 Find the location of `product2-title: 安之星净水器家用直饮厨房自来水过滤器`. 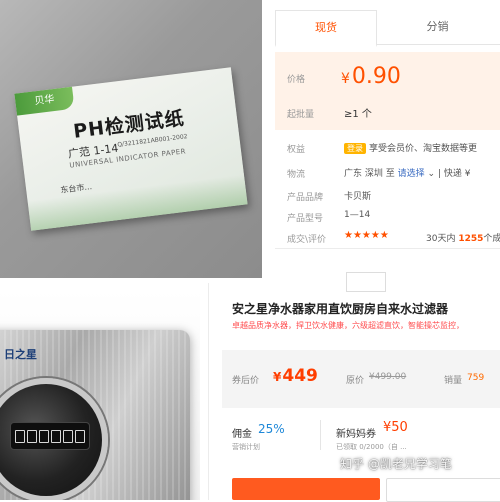

product2-title: 安之星净水器家用直饮厨房自来水过滤器 is located at coordinates (340, 308).